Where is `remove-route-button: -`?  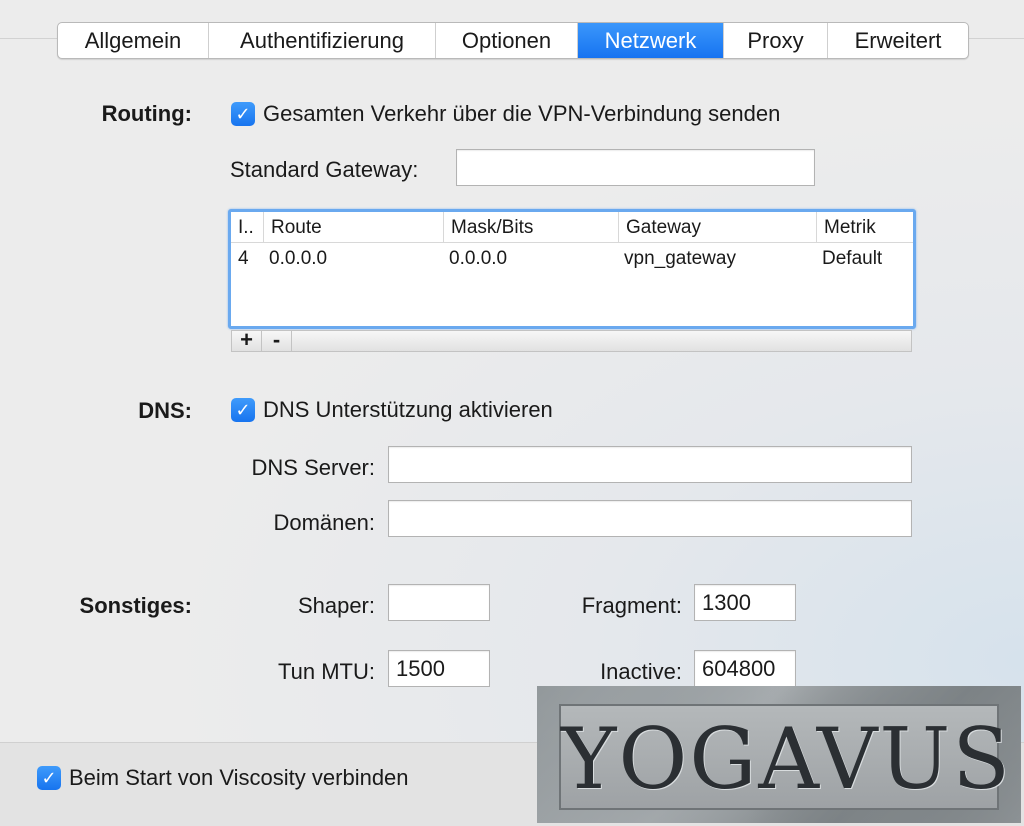
remove-route-button: - is located at coordinates (277, 340).